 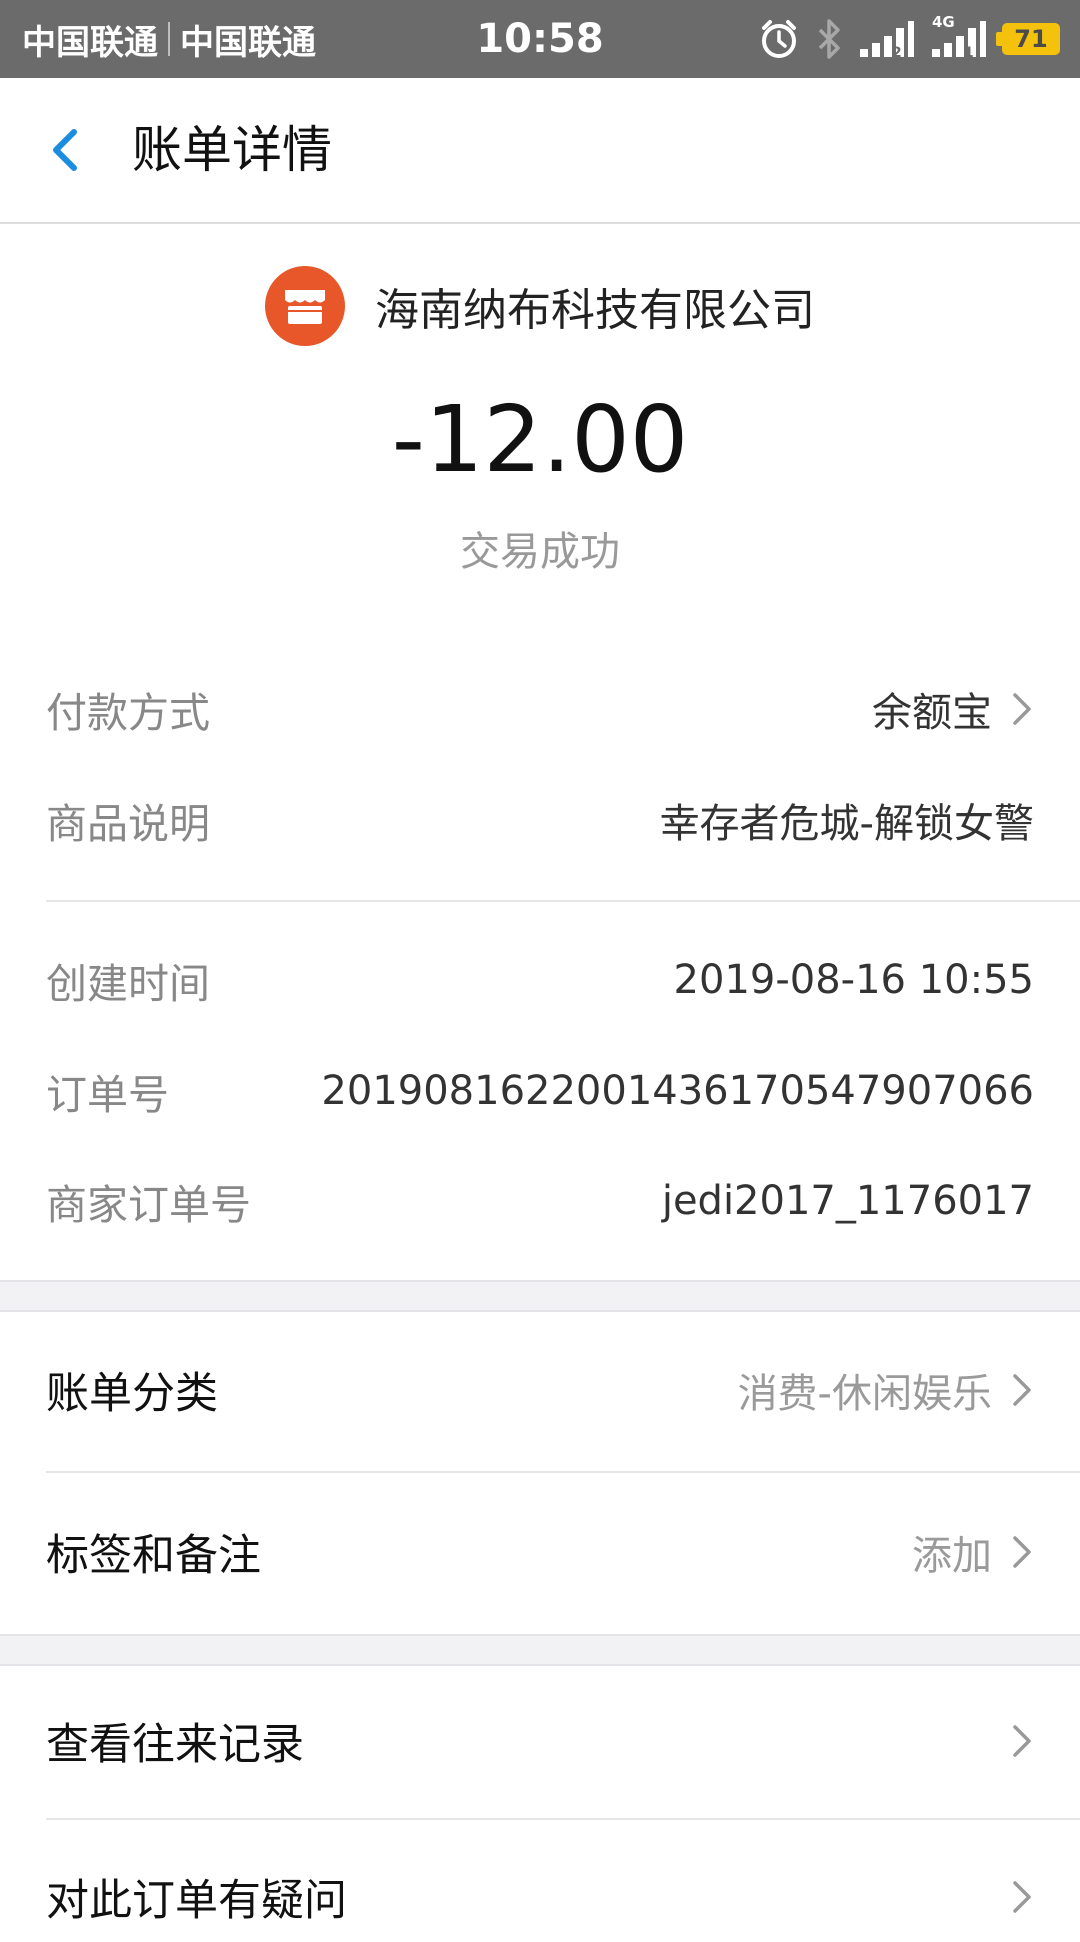 What do you see at coordinates (232, 150) in the screenshot?
I see `page-title: 账单详情` at bounding box center [232, 150].